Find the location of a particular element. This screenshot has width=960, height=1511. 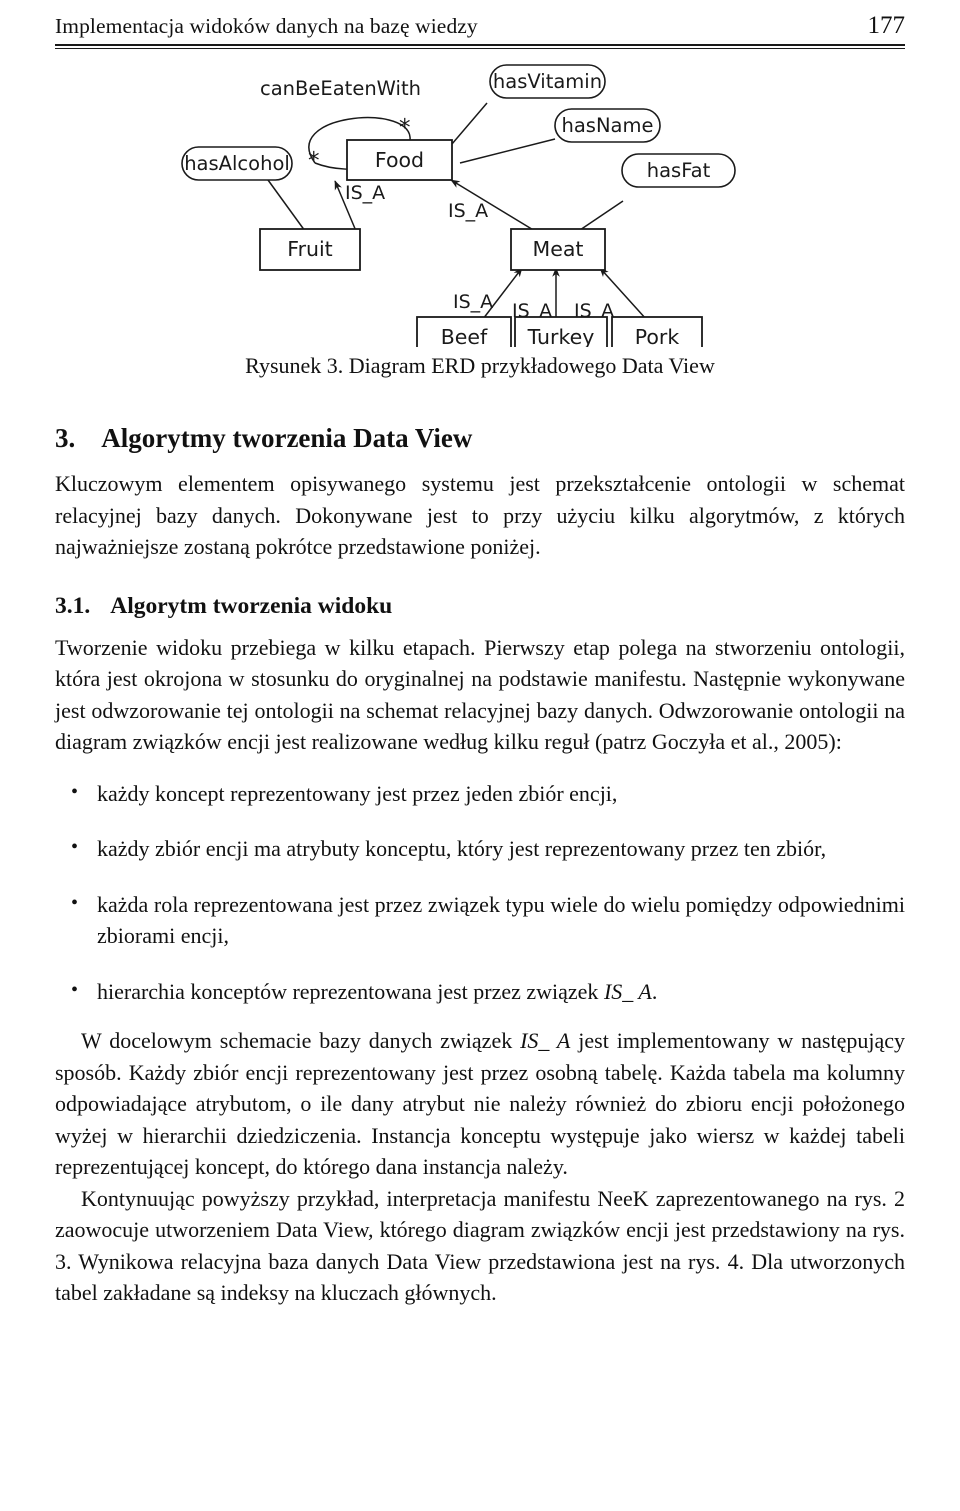

attribute-hasName: hasName is located at coordinates (607, 125).